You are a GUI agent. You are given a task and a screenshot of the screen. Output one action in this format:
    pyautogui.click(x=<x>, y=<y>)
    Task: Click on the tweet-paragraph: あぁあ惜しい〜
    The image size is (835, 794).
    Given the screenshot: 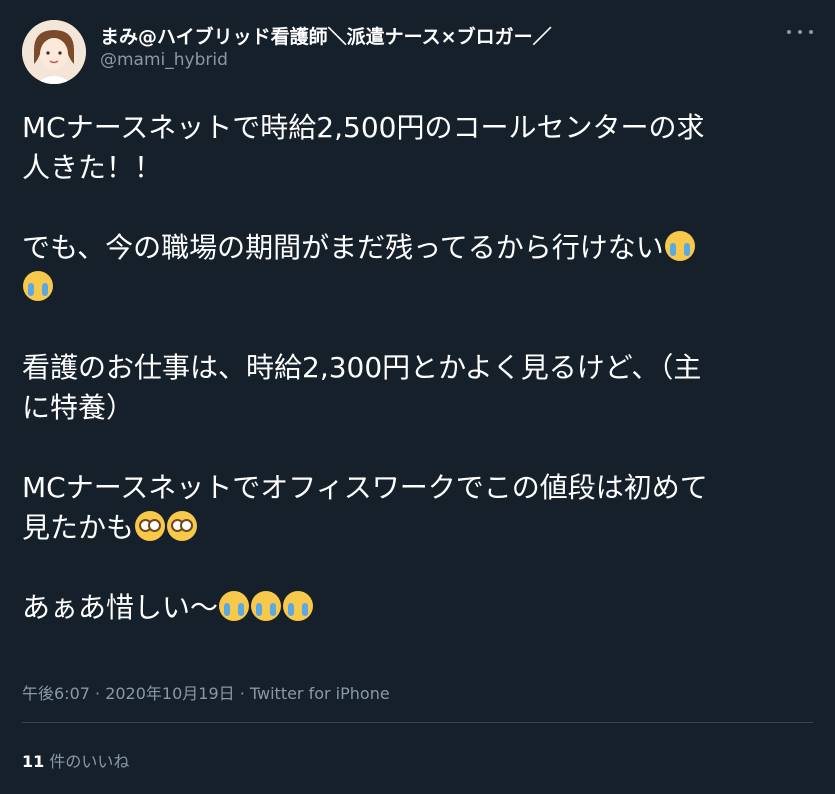 What is the action you would take?
    pyautogui.click(x=419, y=608)
    